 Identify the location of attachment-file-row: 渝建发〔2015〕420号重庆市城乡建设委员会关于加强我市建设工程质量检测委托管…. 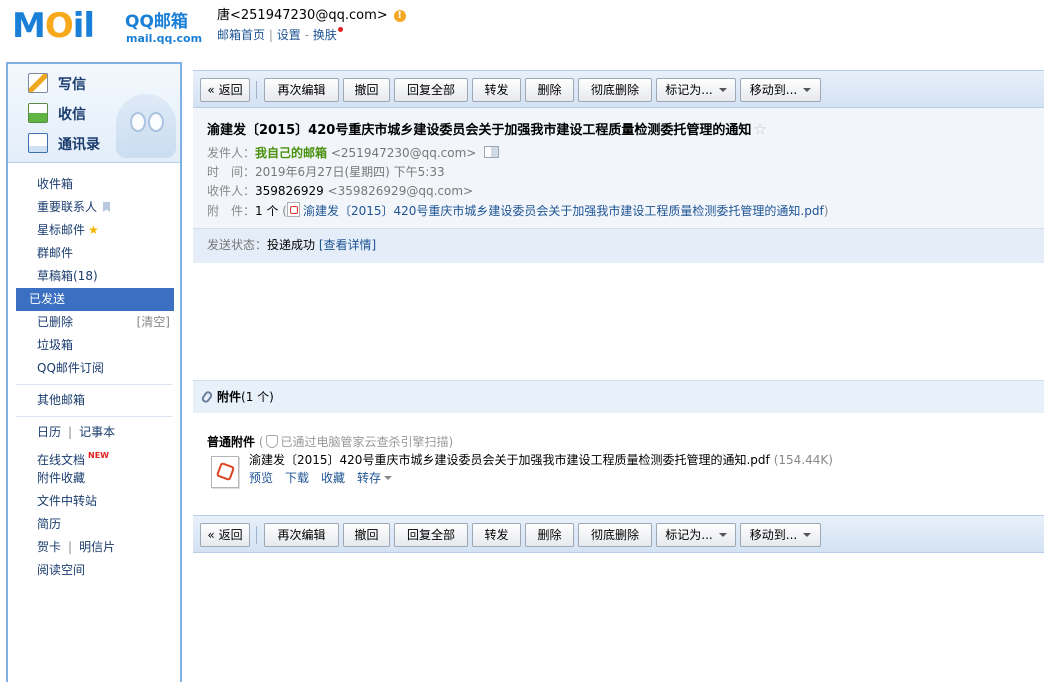
(541, 460).